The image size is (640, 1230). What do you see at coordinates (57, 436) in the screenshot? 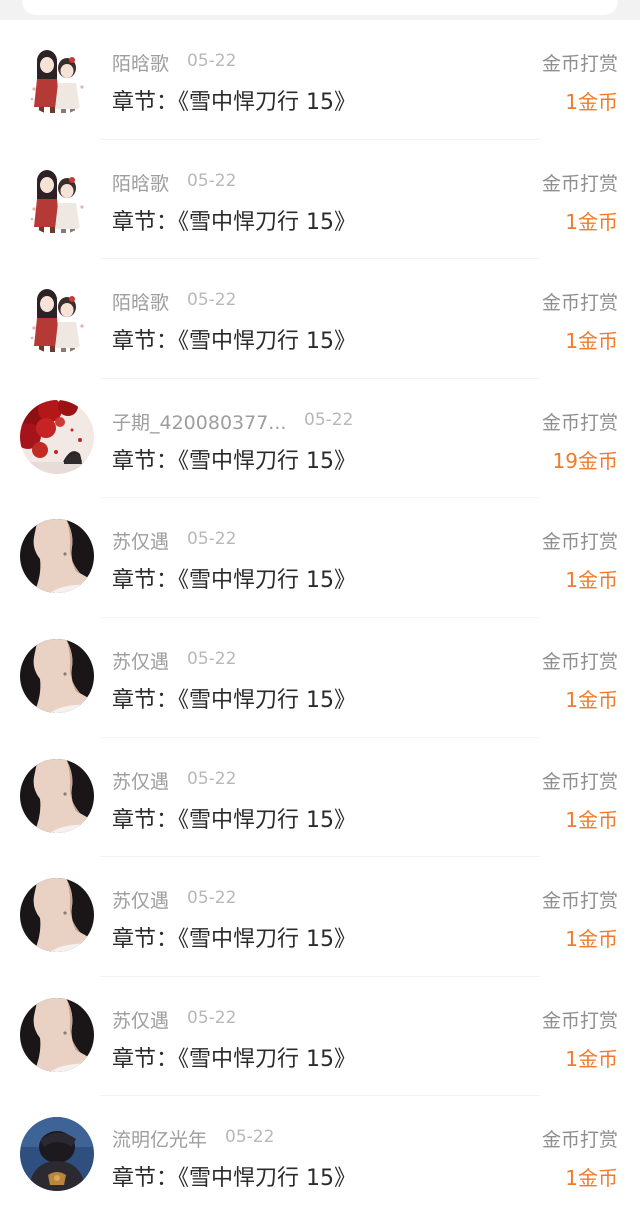
I see `red-blossom-avatar` at bounding box center [57, 436].